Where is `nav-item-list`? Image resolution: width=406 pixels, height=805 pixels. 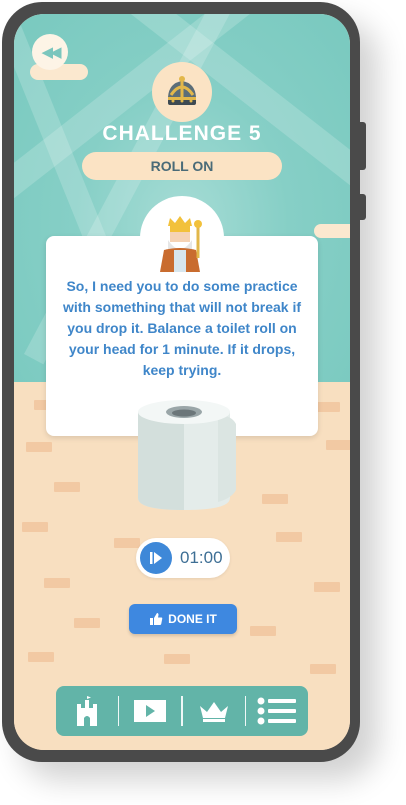 nav-item-list is located at coordinates (277, 711).